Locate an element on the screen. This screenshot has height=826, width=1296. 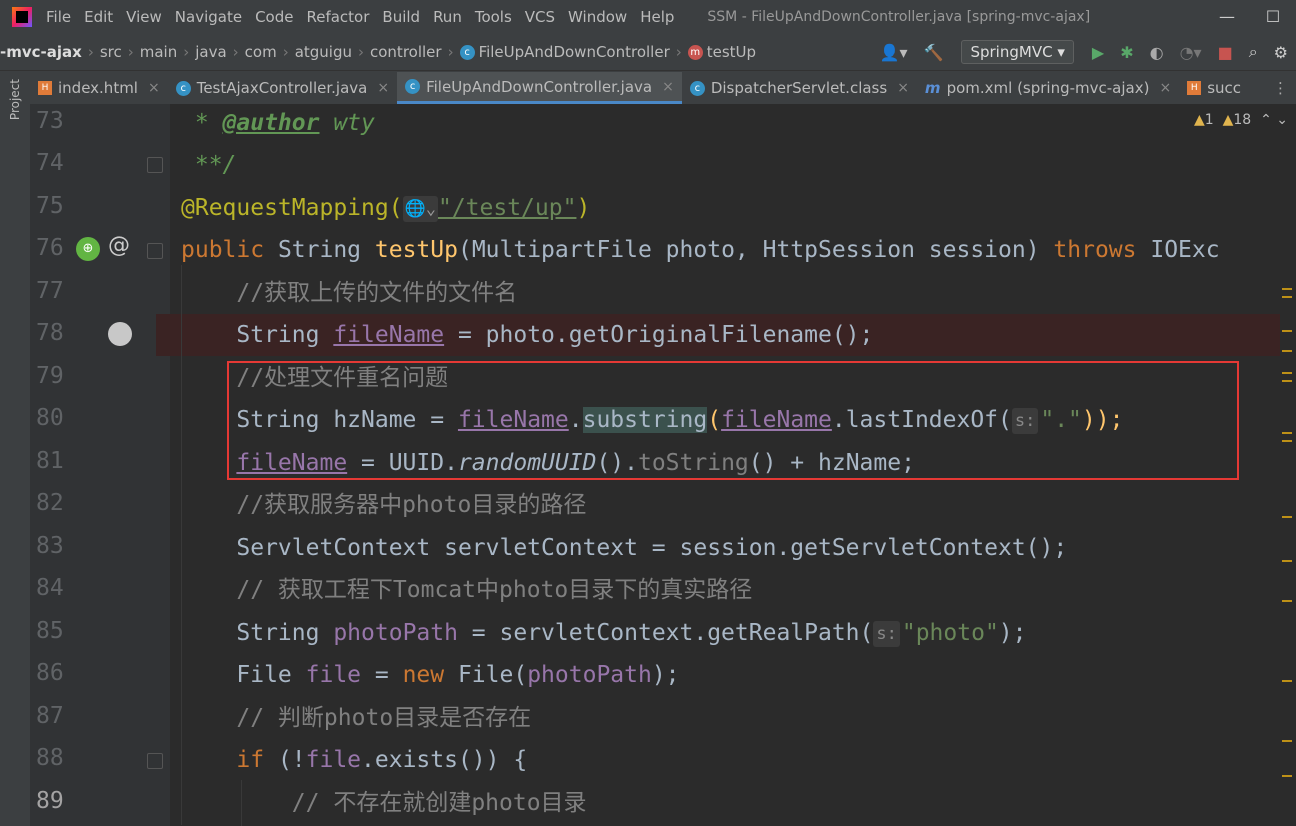
tab-dispatcher-servlet: c DispatcherServlet.class × is located at coordinates (799, 88).